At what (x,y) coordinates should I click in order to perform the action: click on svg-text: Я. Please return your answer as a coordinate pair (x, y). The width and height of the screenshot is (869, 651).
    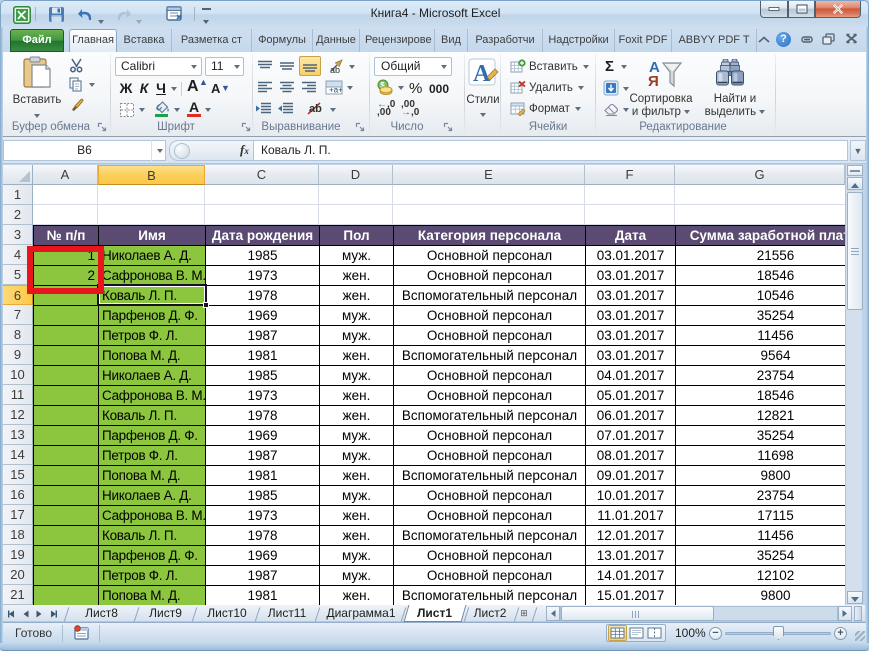
    Looking at the image, I should click on (653, 80).